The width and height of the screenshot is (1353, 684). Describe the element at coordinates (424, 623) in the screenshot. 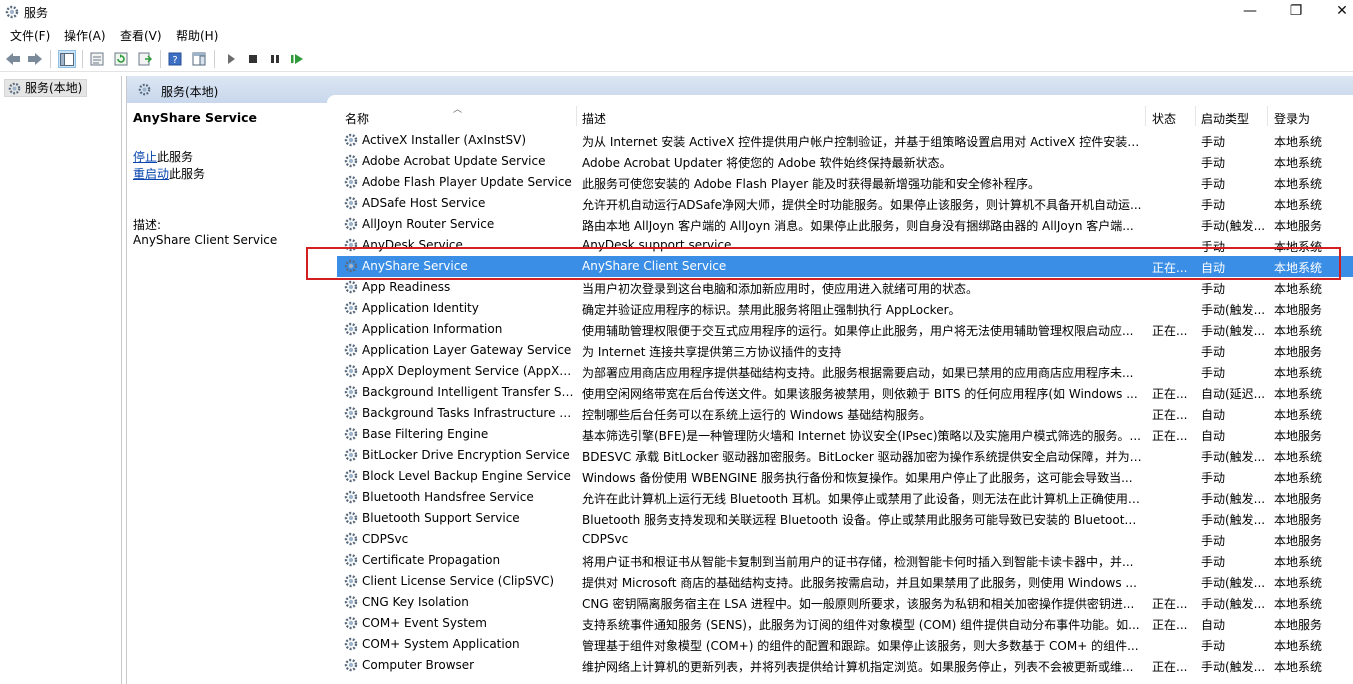

I see `cell-name: COM+ Event System` at that location.